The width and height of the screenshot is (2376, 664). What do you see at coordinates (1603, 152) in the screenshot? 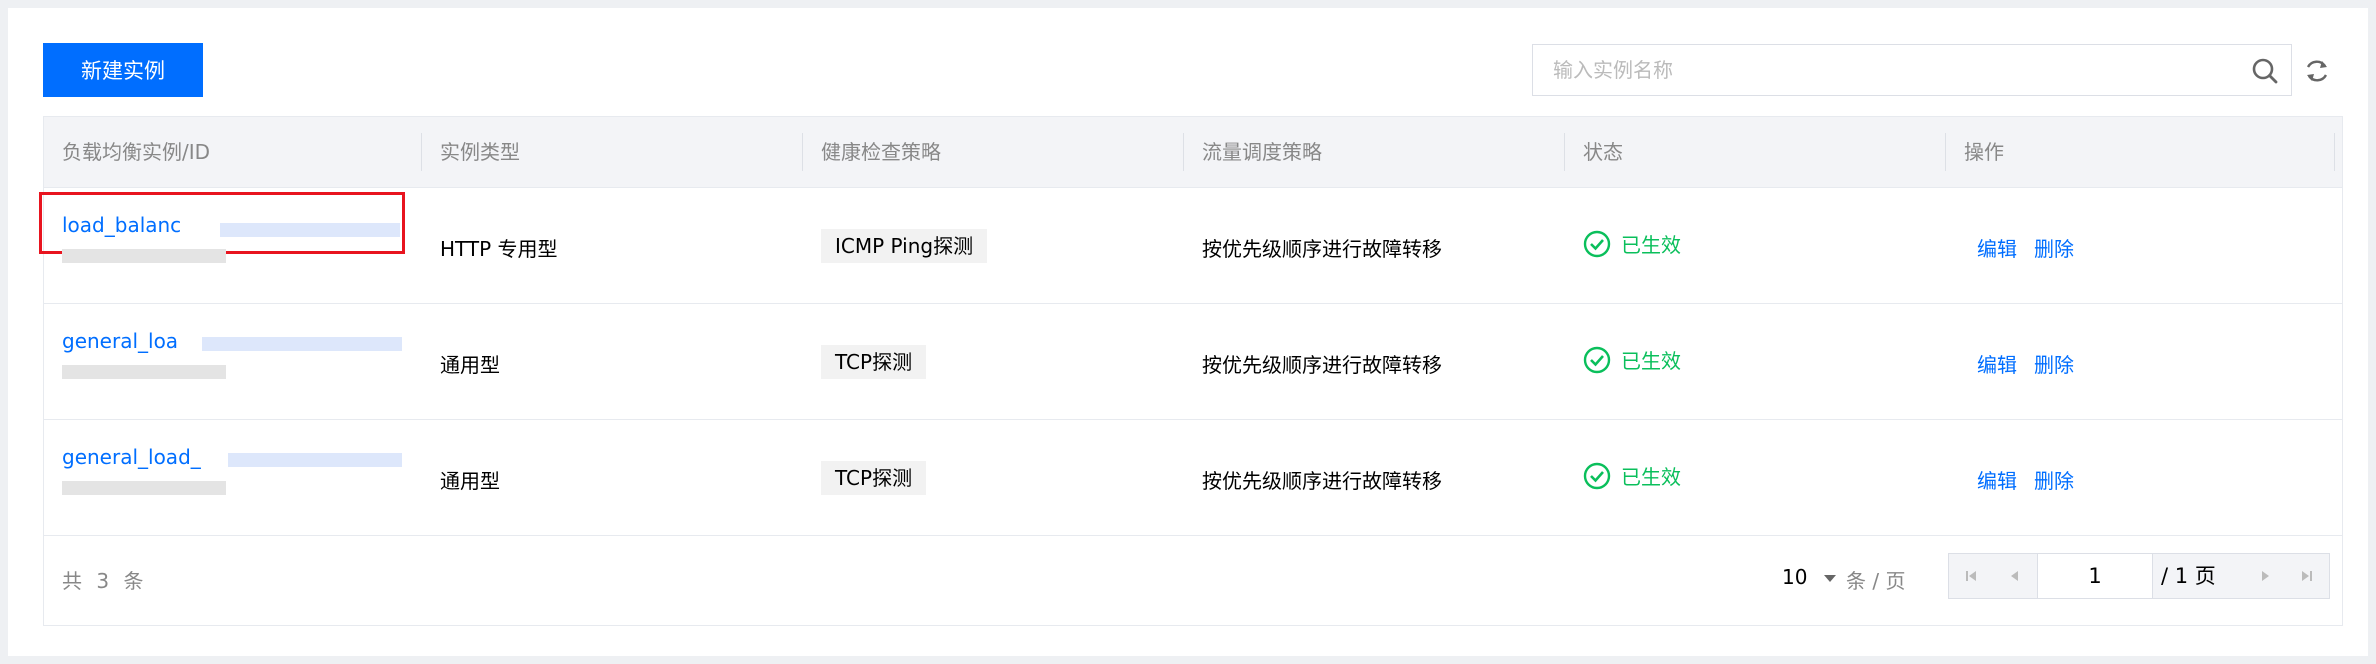
I see `col-status: 状态` at bounding box center [1603, 152].